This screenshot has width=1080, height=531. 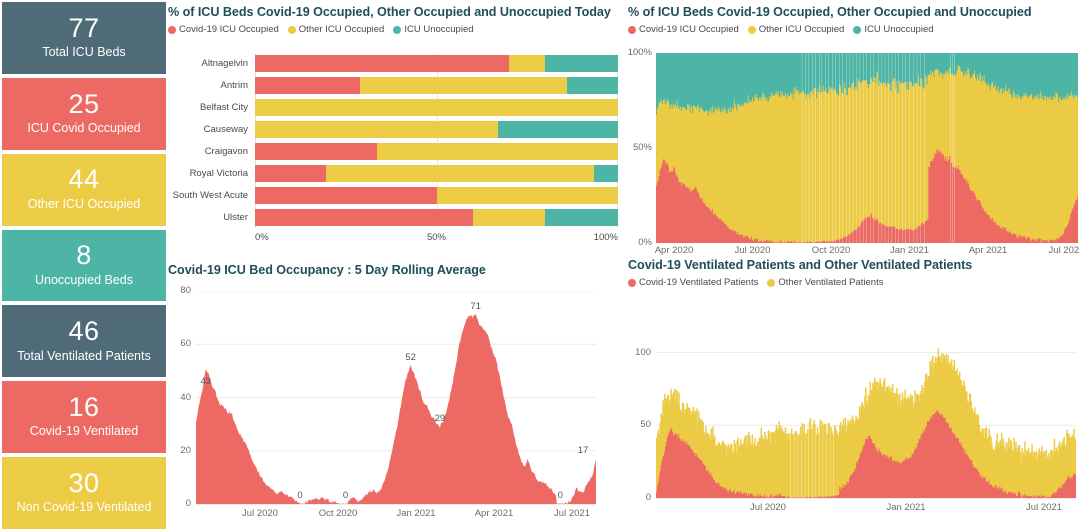 What do you see at coordinates (84, 179) in the screenshot?
I see `kpi-value: 44` at bounding box center [84, 179].